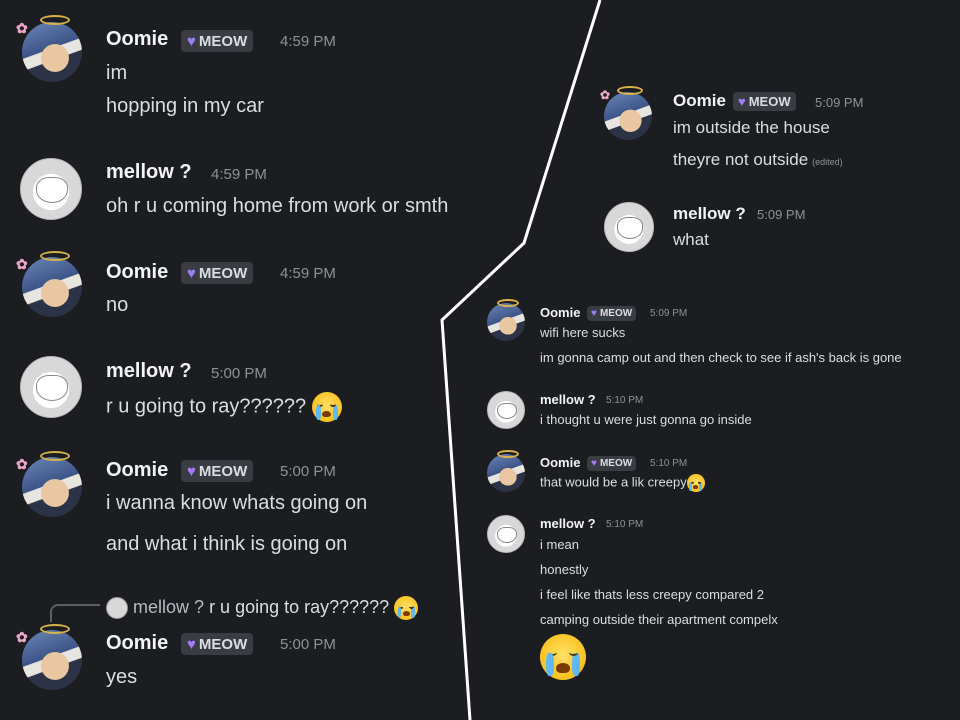 The height and width of the screenshot is (720, 960). I want to click on edited-label: (edited), so click(827, 162).